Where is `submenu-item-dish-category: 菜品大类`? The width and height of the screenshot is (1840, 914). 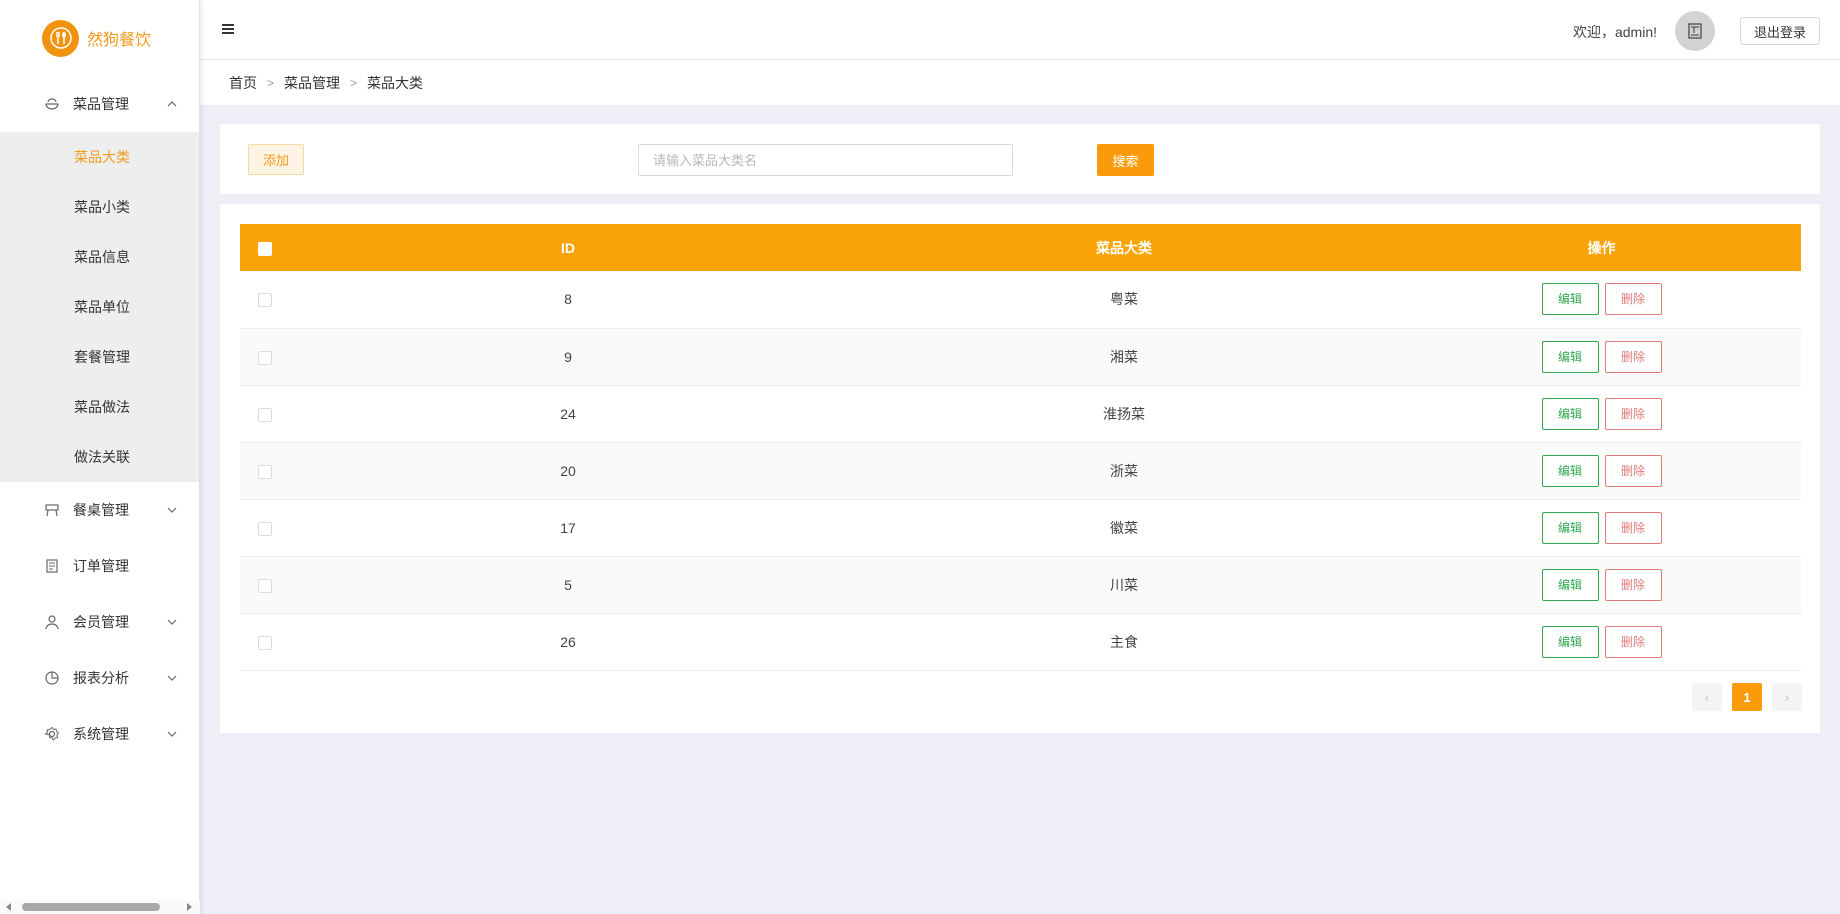
submenu-item-dish-category: 菜品大类 is located at coordinates (99, 157).